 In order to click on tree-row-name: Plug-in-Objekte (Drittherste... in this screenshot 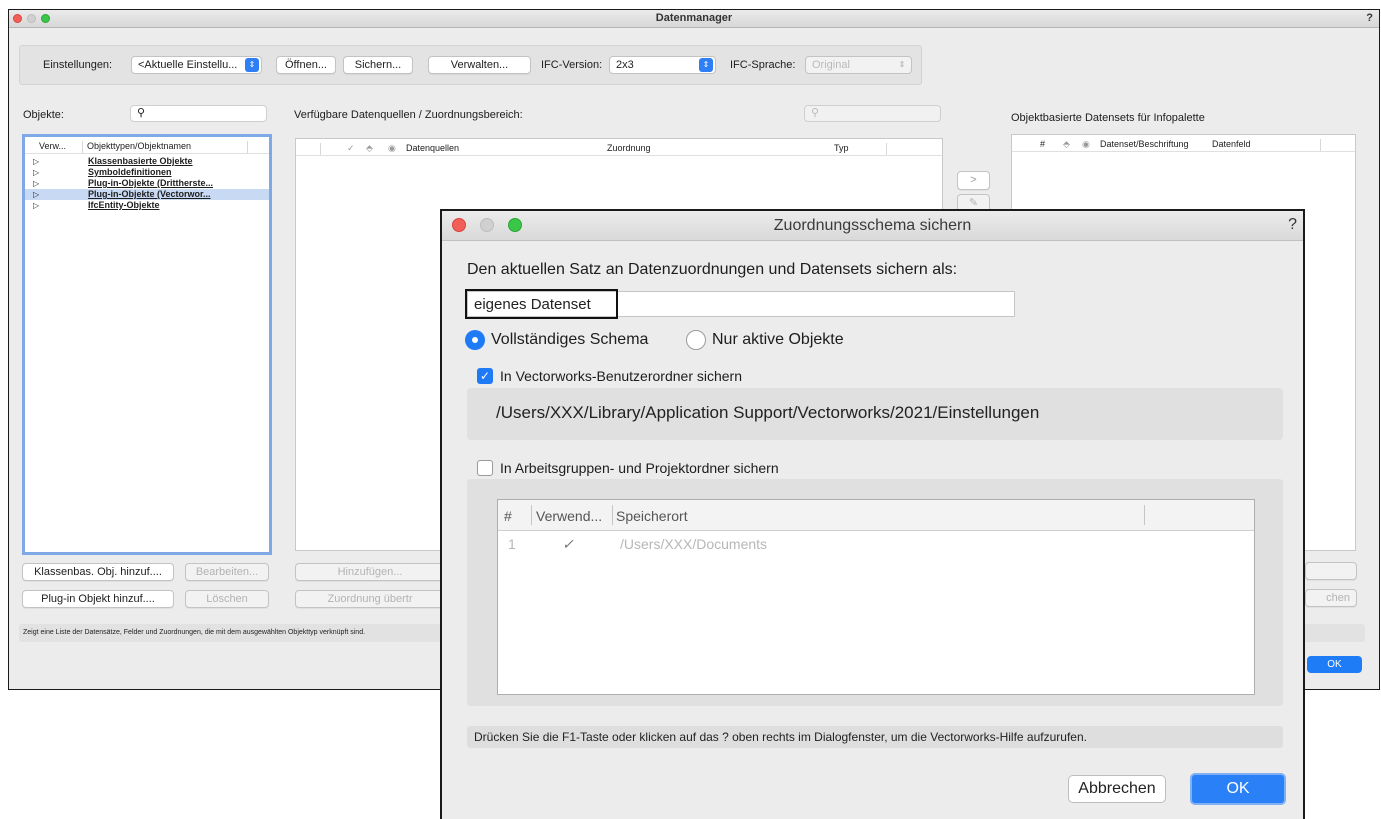, I will do `click(151, 183)`.